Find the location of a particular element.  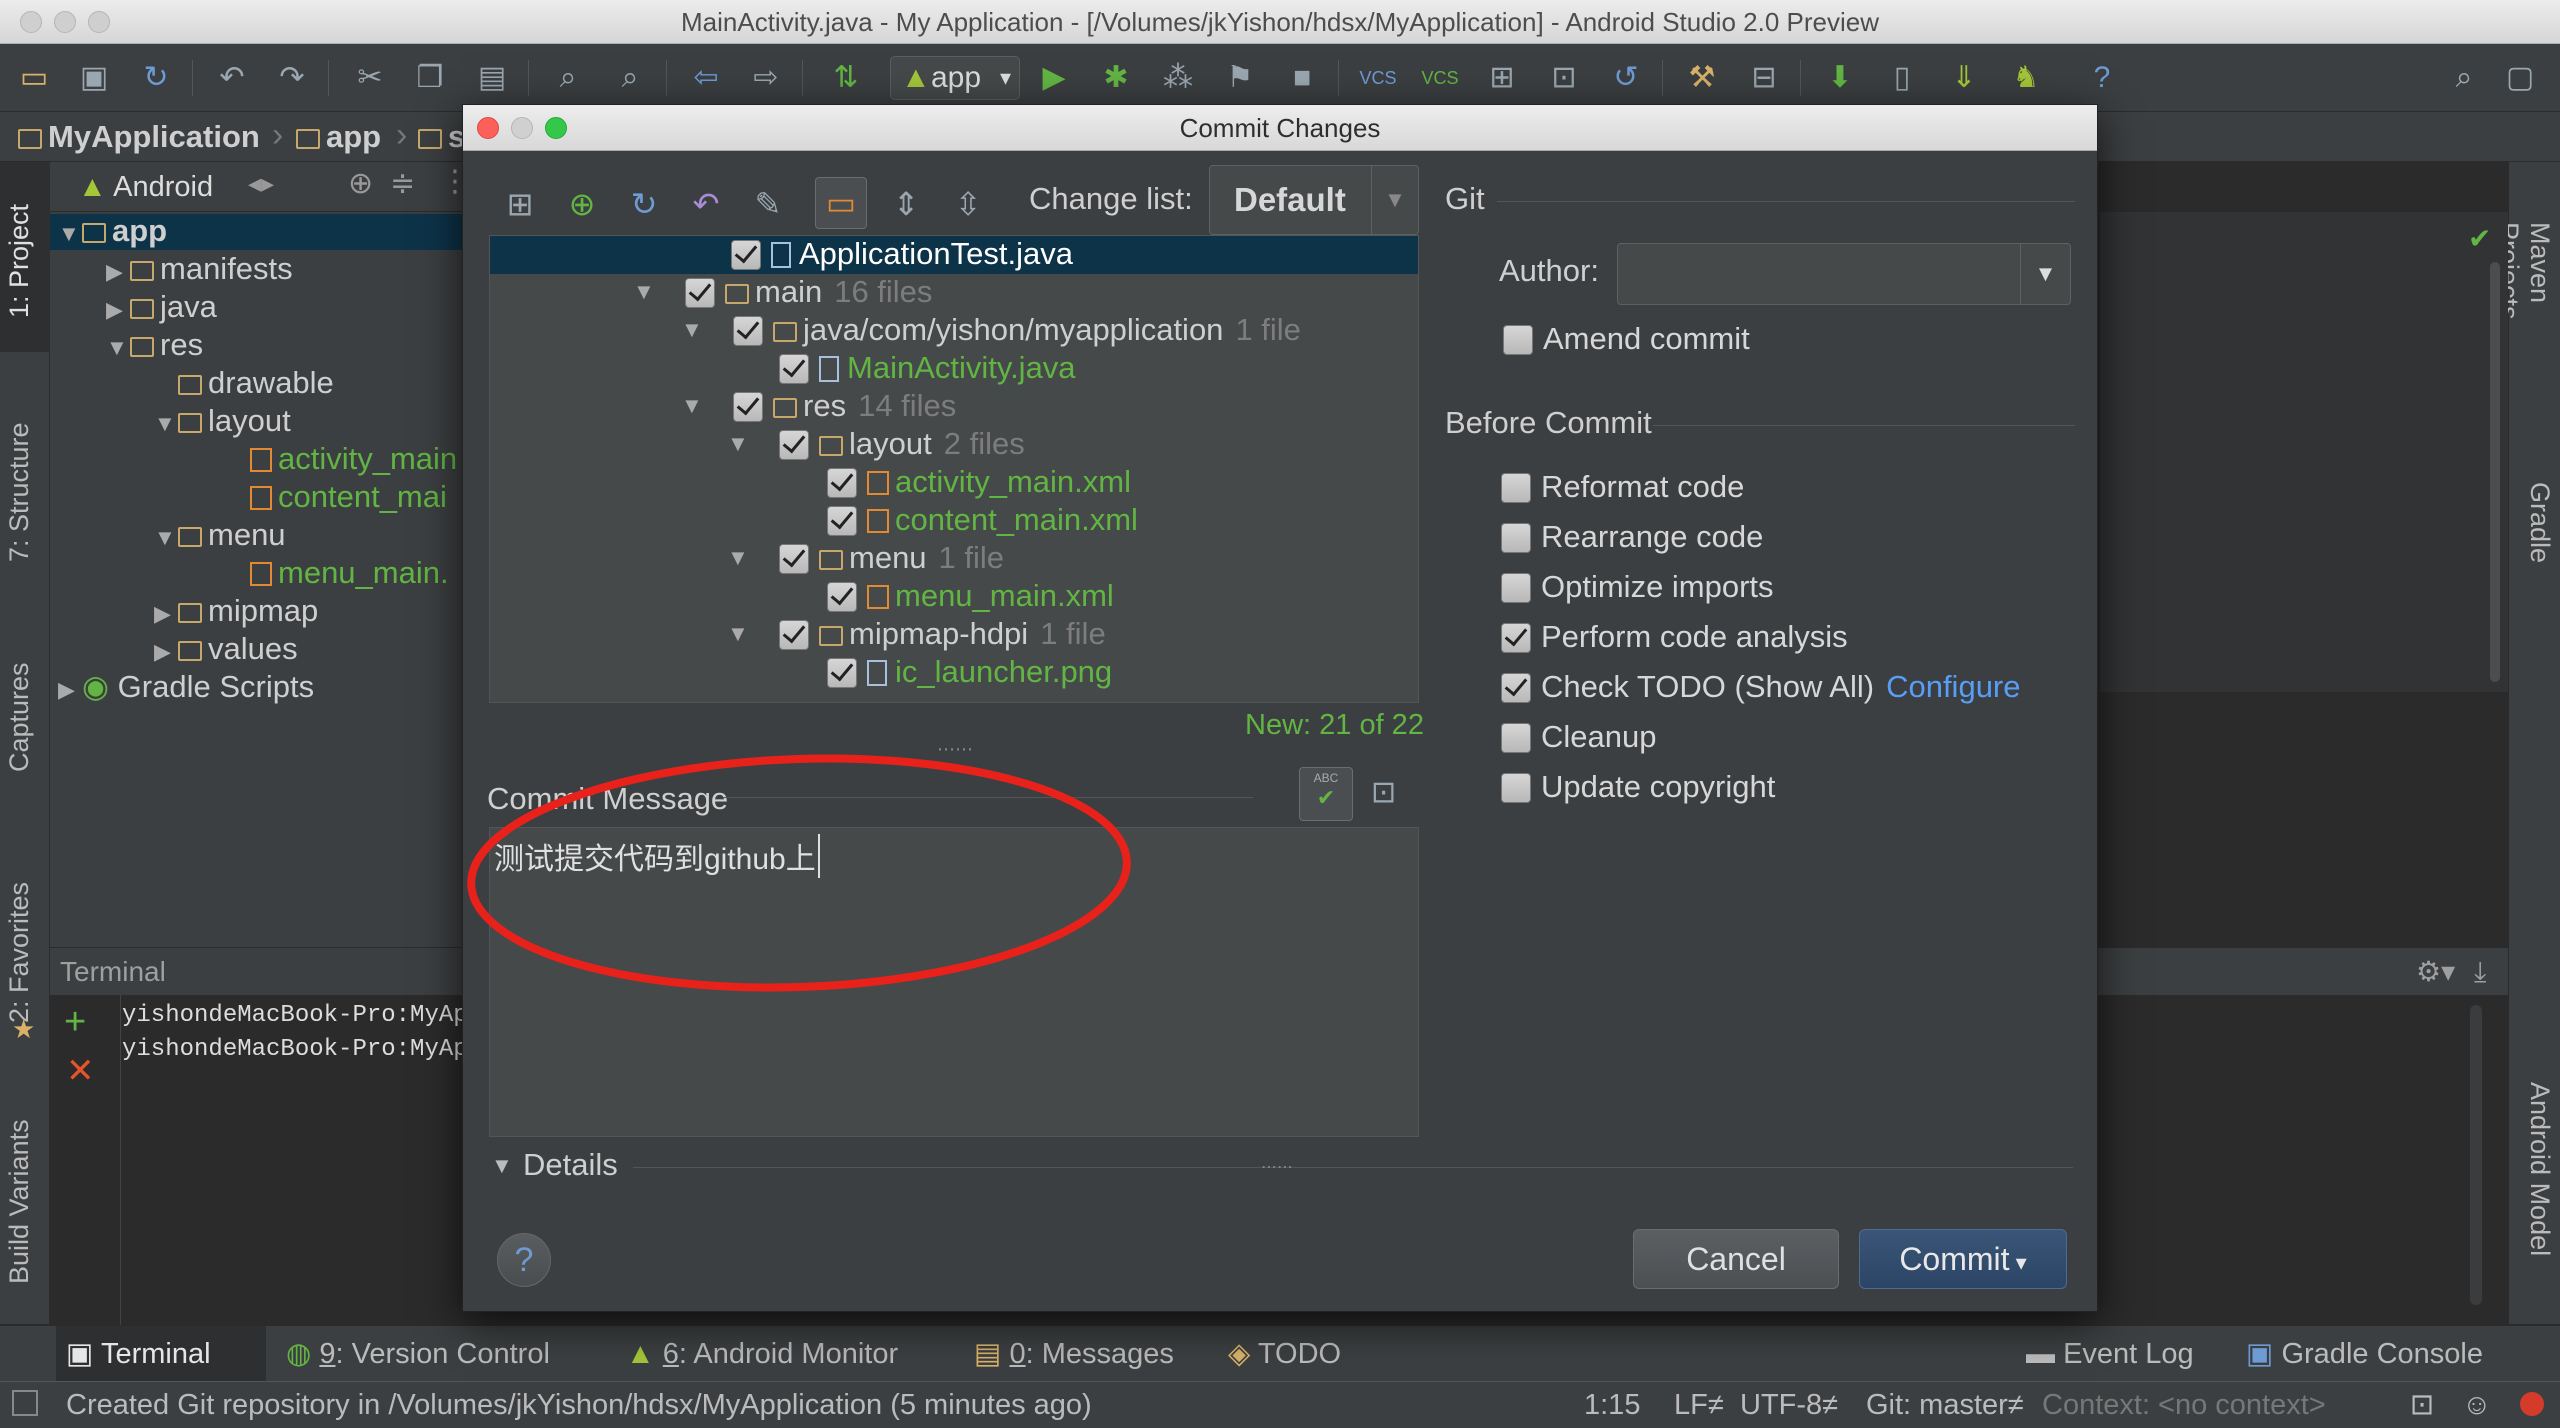

breadcrumb-module: app is located at coordinates (338, 137).